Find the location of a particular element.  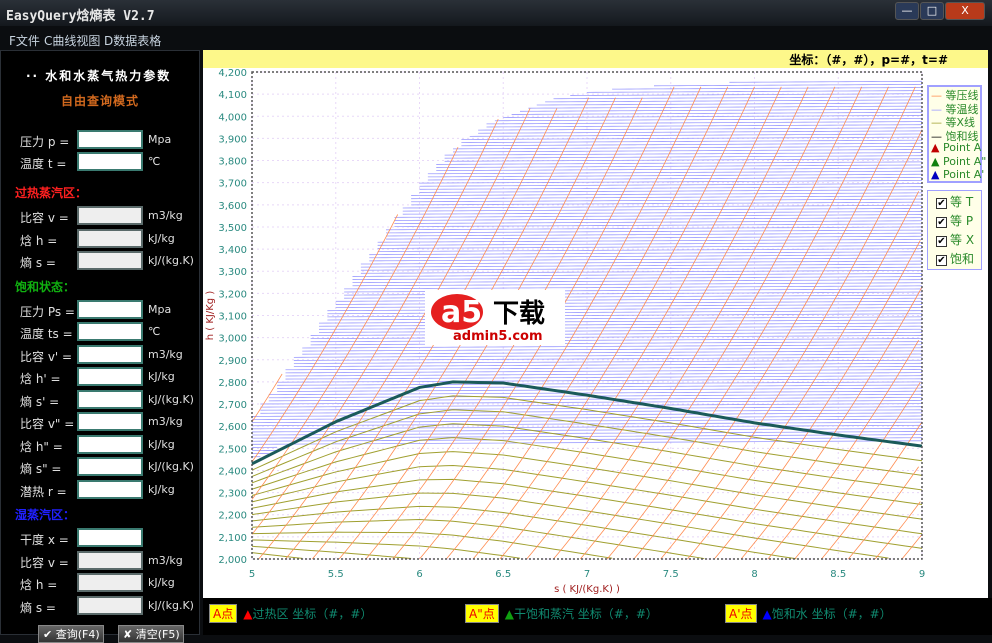

toggle-item: ✔等 X is located at coordinates (954, 238).